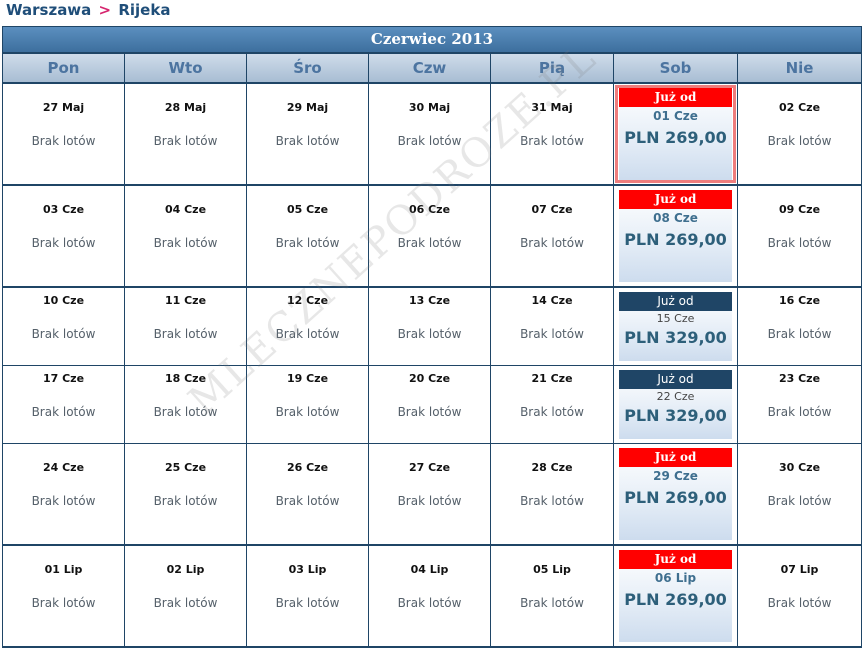 The image size is (864, 650). Describe the element at coordinates (63, 467) in the screenshot. I see `day-date: 24 Cze` at that location.